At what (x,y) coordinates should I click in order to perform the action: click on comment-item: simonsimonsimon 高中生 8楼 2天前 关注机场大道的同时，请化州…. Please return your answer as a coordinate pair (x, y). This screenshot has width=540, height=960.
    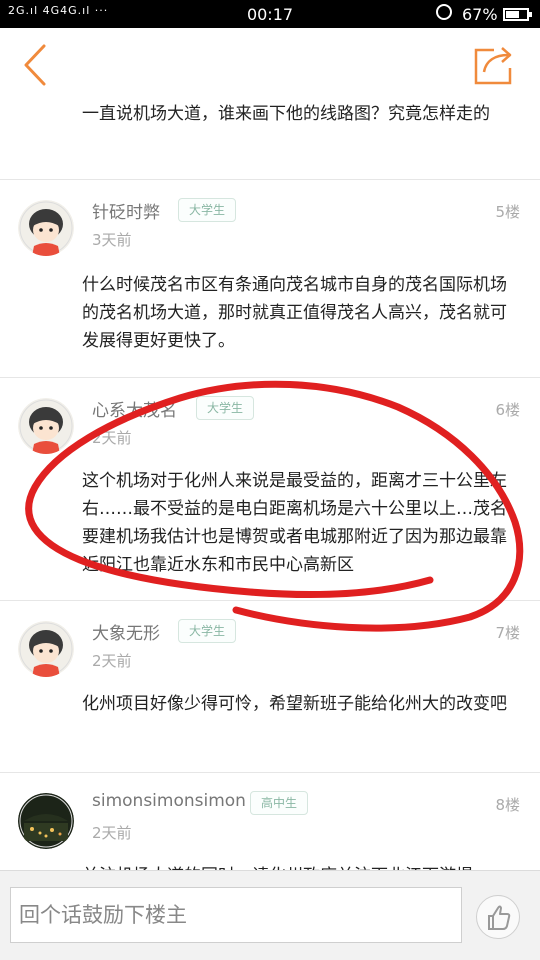
    Looking at the image, I should click on (270, 821).